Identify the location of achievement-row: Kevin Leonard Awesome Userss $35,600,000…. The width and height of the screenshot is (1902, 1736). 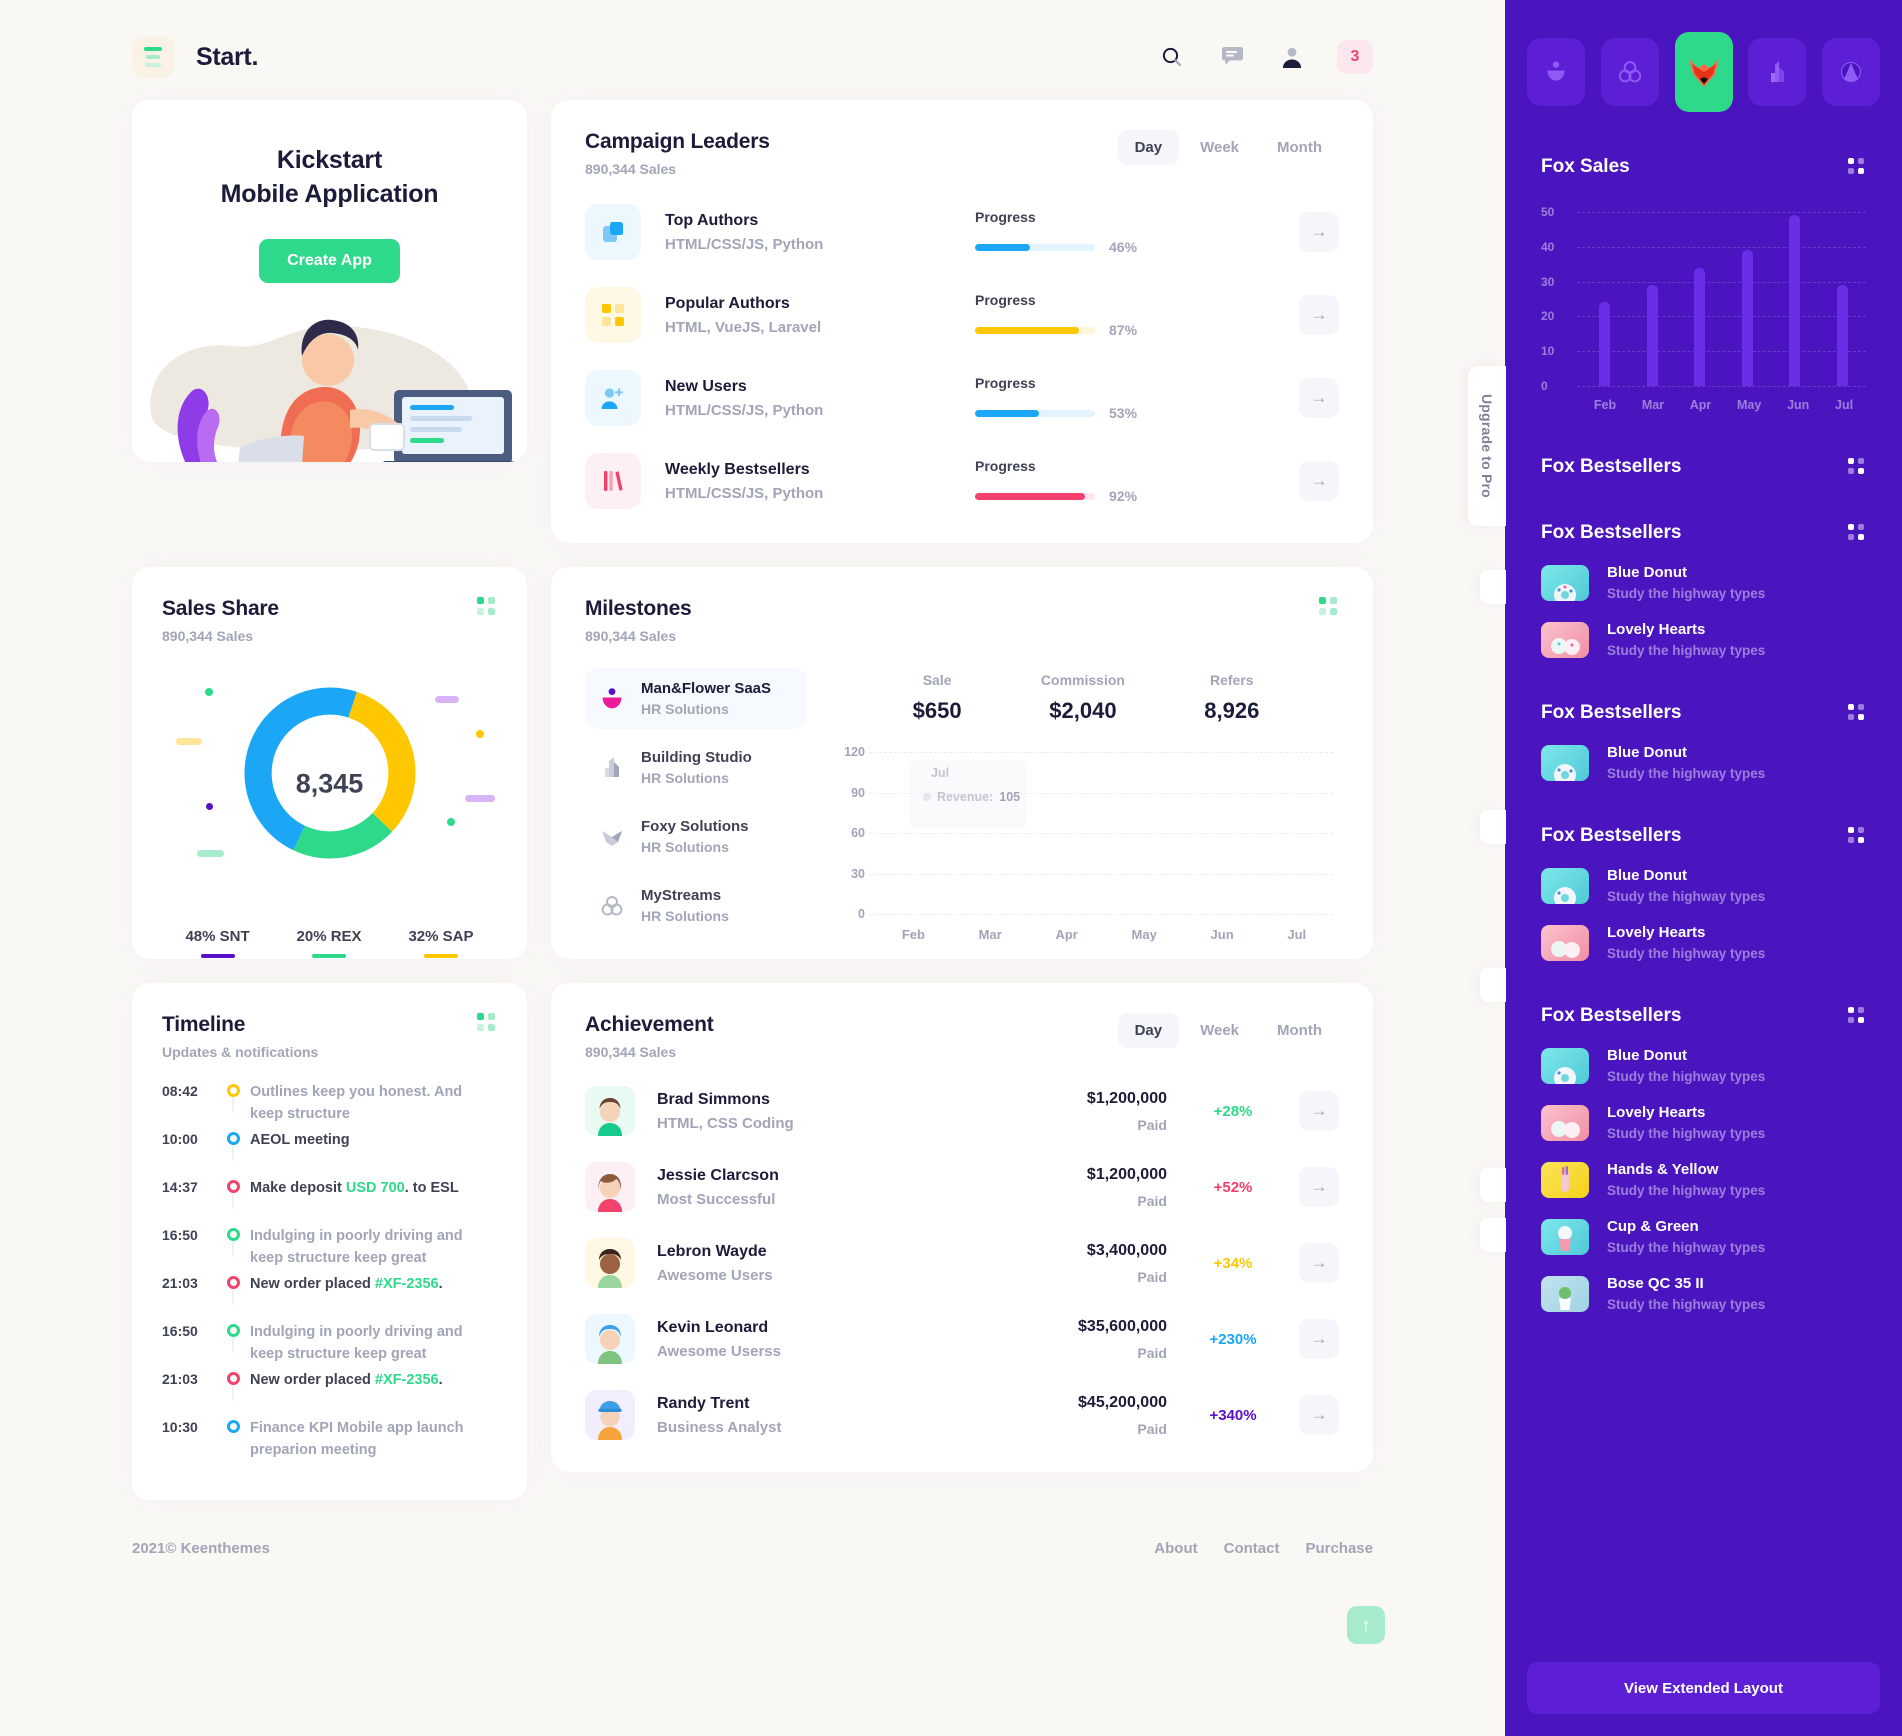
(962, 1339).